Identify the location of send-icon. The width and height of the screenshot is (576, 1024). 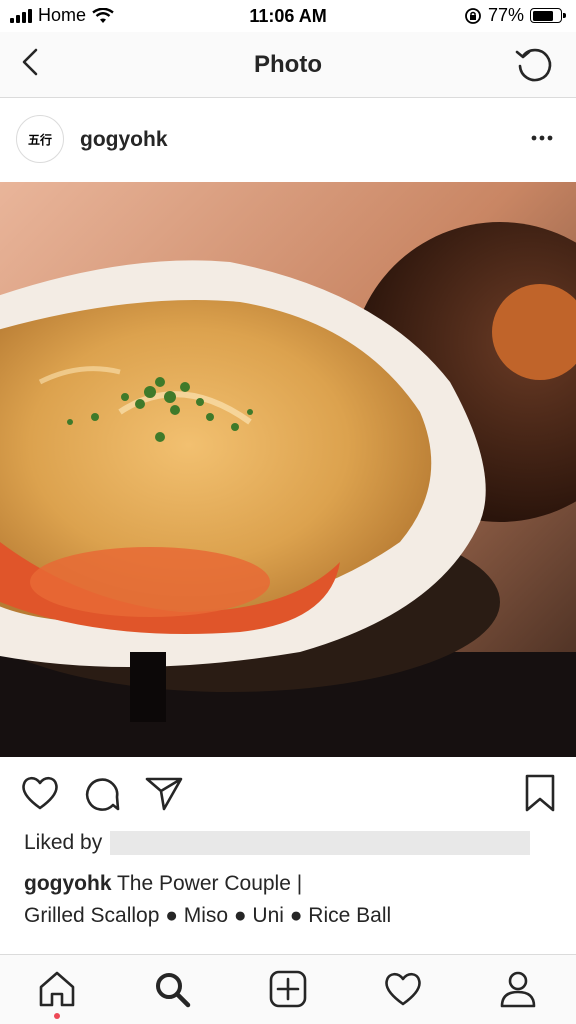
(164, 793).